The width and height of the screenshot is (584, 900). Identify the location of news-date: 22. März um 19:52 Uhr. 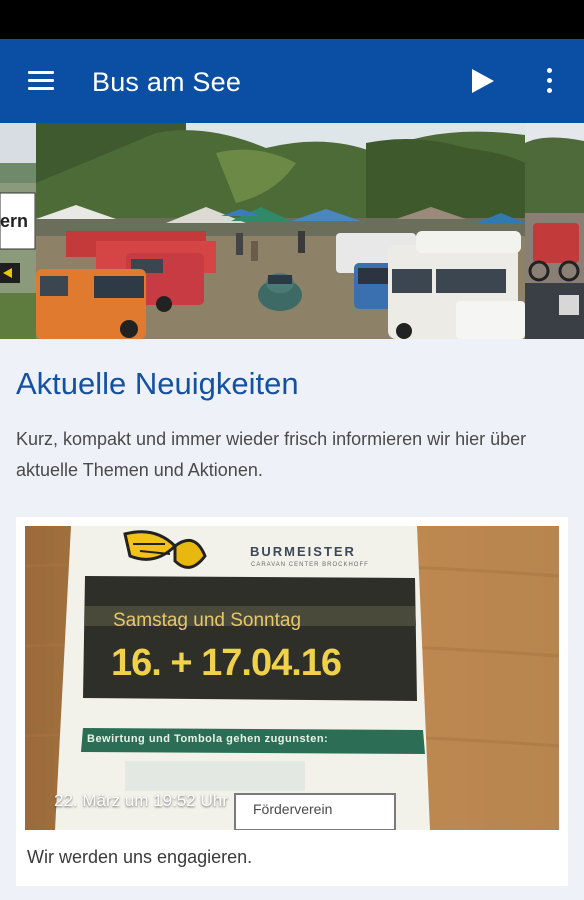
(141, 800).